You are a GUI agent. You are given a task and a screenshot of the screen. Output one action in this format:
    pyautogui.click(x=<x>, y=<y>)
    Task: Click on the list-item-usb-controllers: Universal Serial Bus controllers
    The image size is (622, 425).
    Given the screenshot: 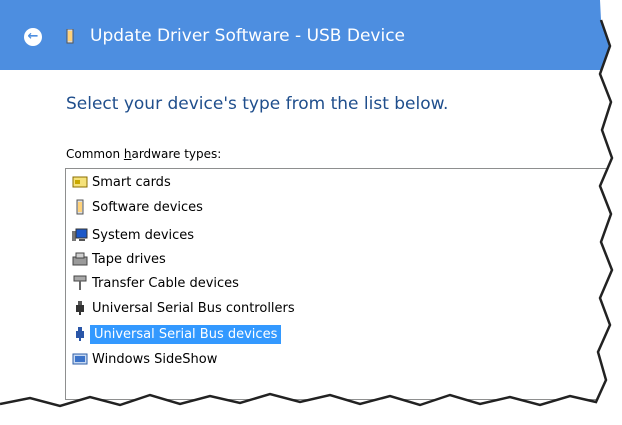 What is the action you would take?
    pyautogui.click(x=183, y=308)
    